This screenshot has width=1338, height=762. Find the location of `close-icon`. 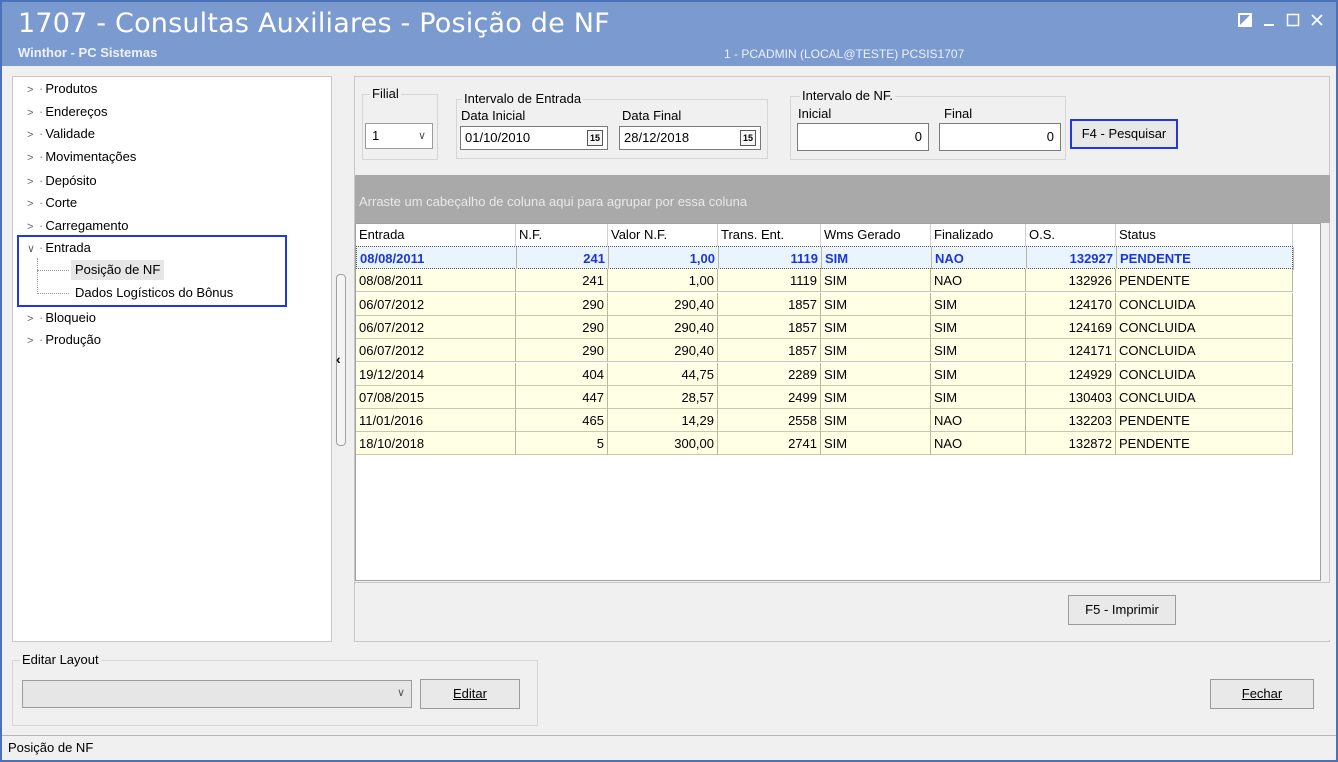

close-icon is located at coordinates (1317, 21).